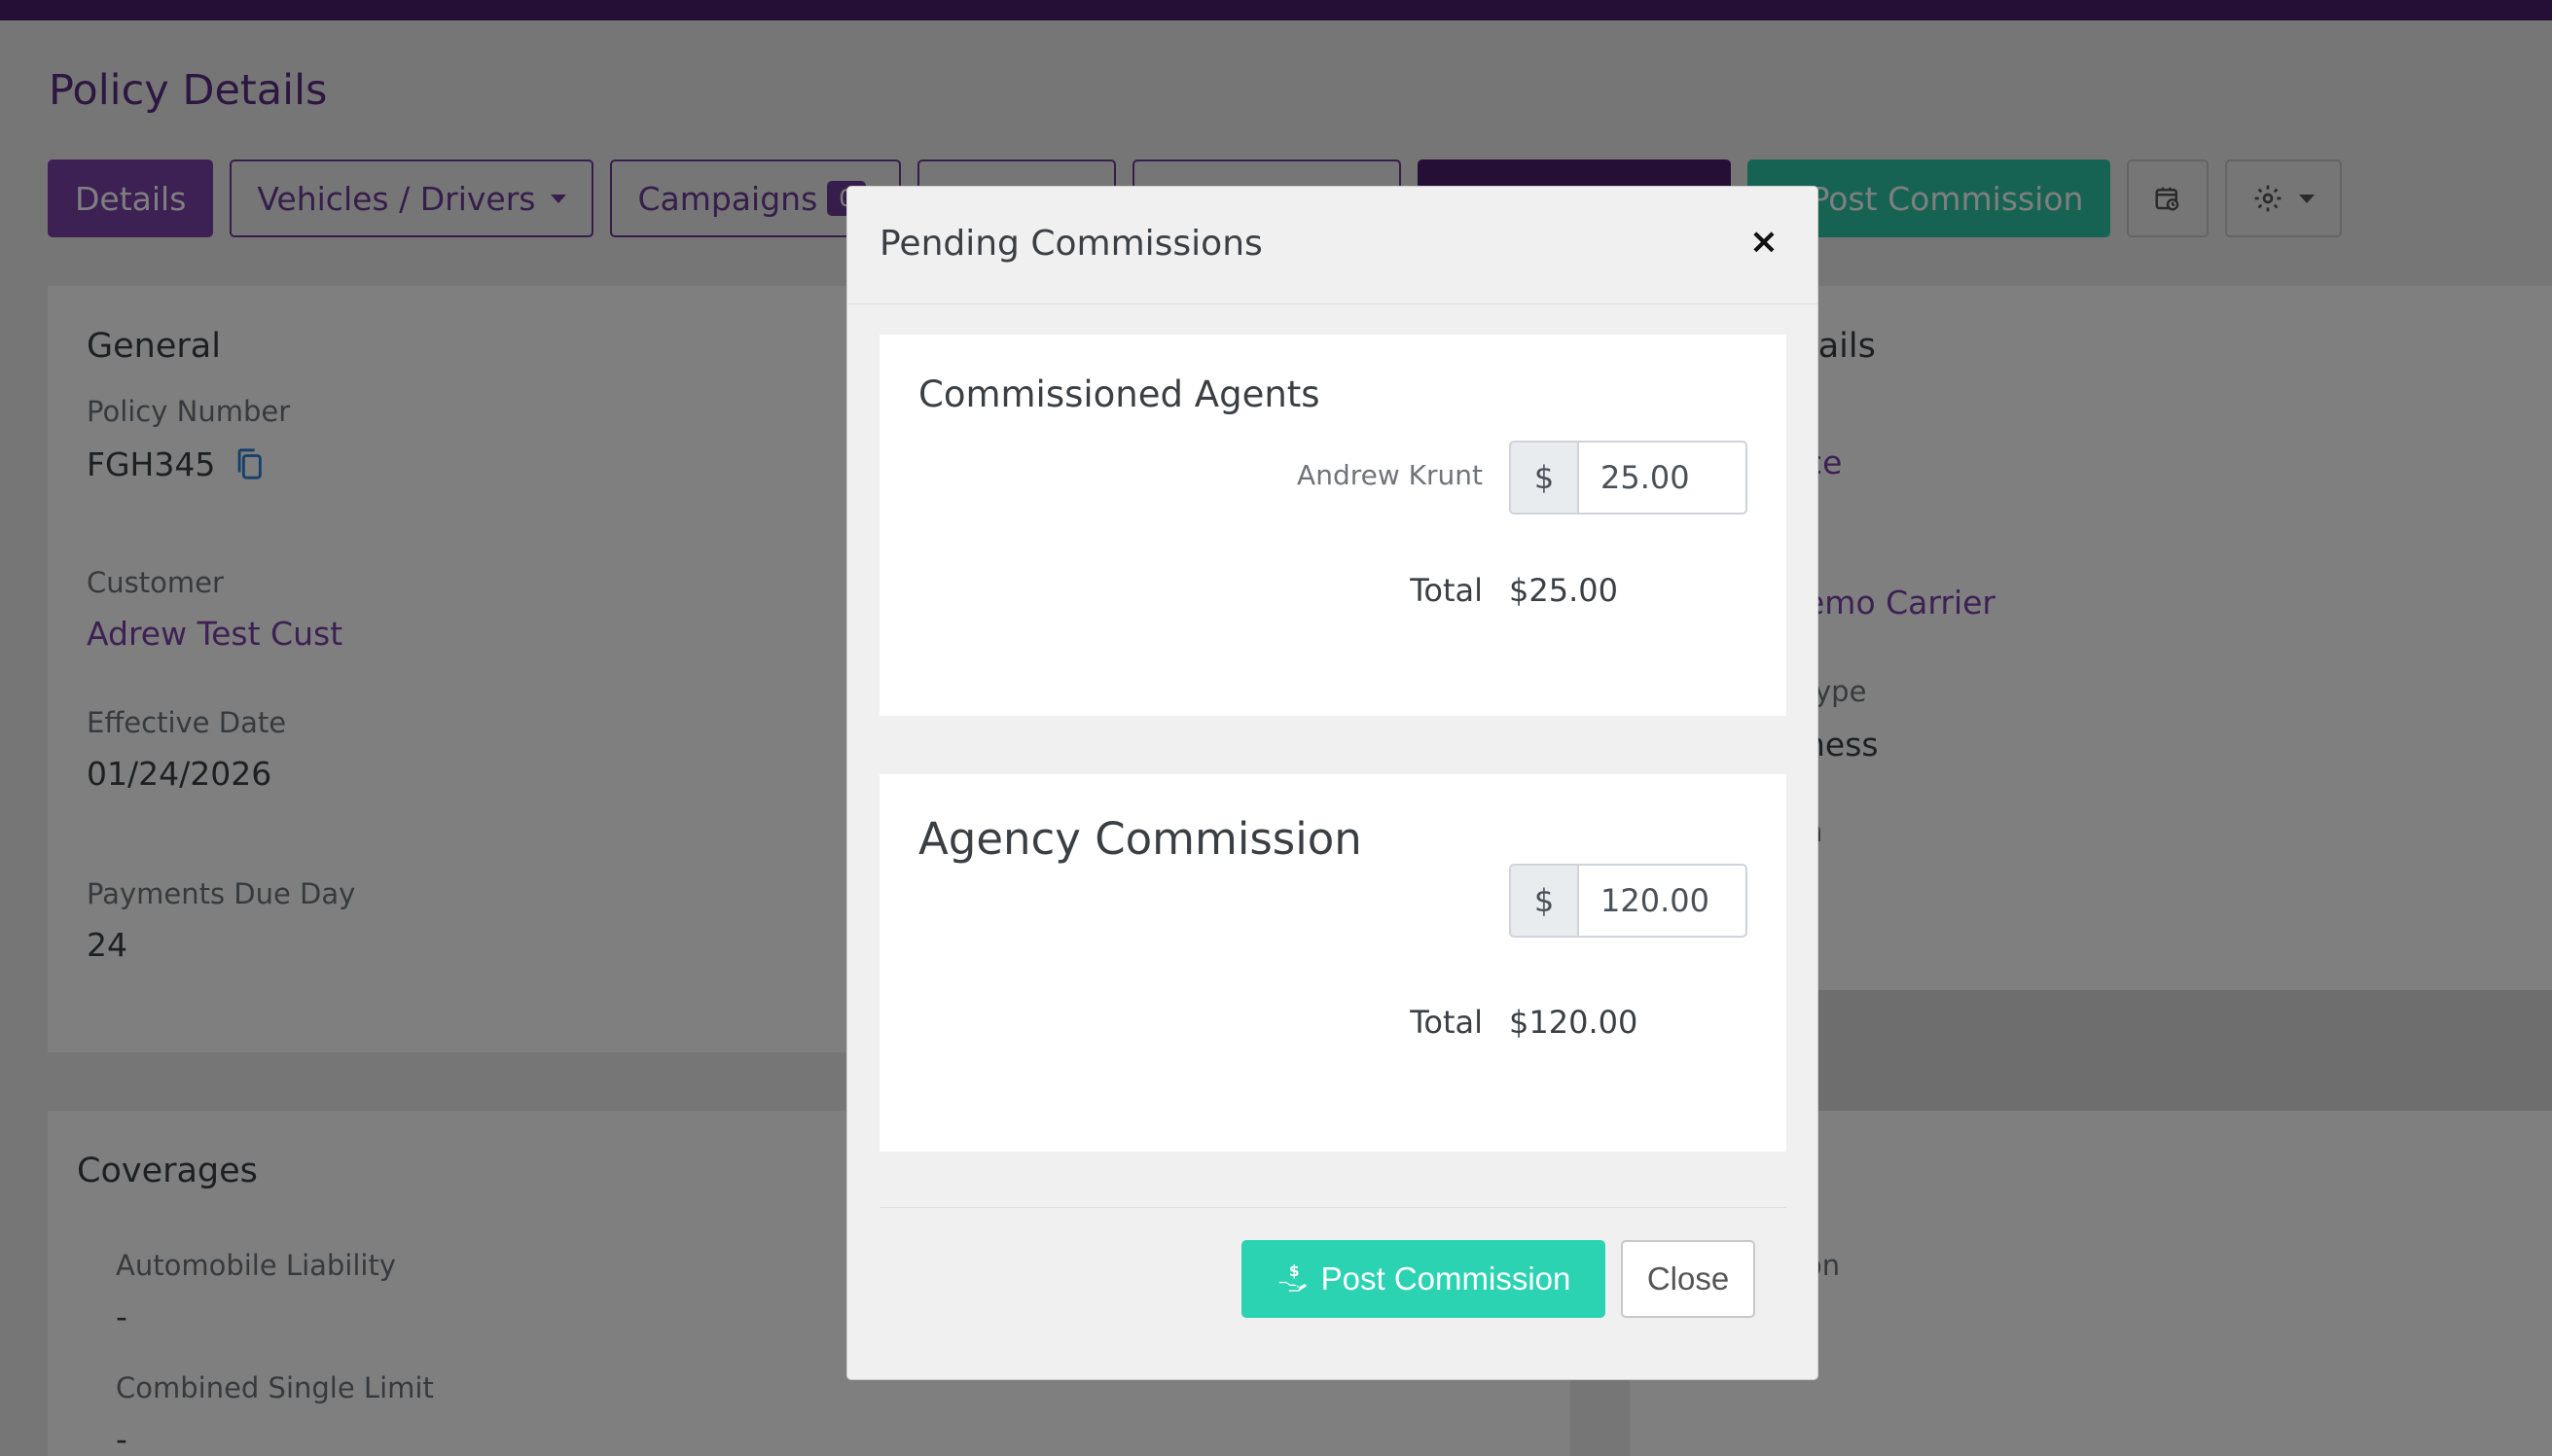 This screenshot has height=1456, width=2552. I want to click on modal-title: Pending Commissions, so click(1072, 244).